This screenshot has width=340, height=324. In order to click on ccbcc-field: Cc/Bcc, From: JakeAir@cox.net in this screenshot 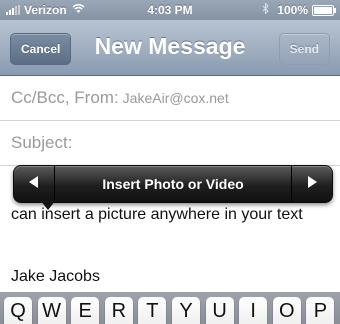, I will do `click(170, 98)`.